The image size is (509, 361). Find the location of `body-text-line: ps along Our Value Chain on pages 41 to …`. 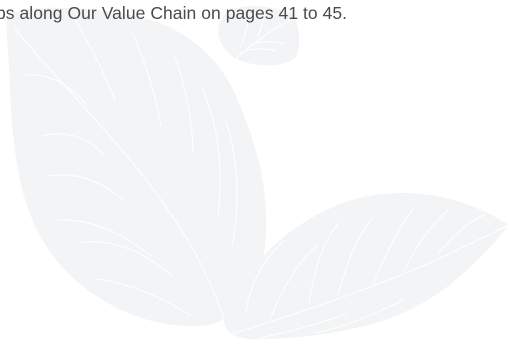

body-text-line: ps along Our Value Chain on pages 41 to … is located at coordinates (174, 13).